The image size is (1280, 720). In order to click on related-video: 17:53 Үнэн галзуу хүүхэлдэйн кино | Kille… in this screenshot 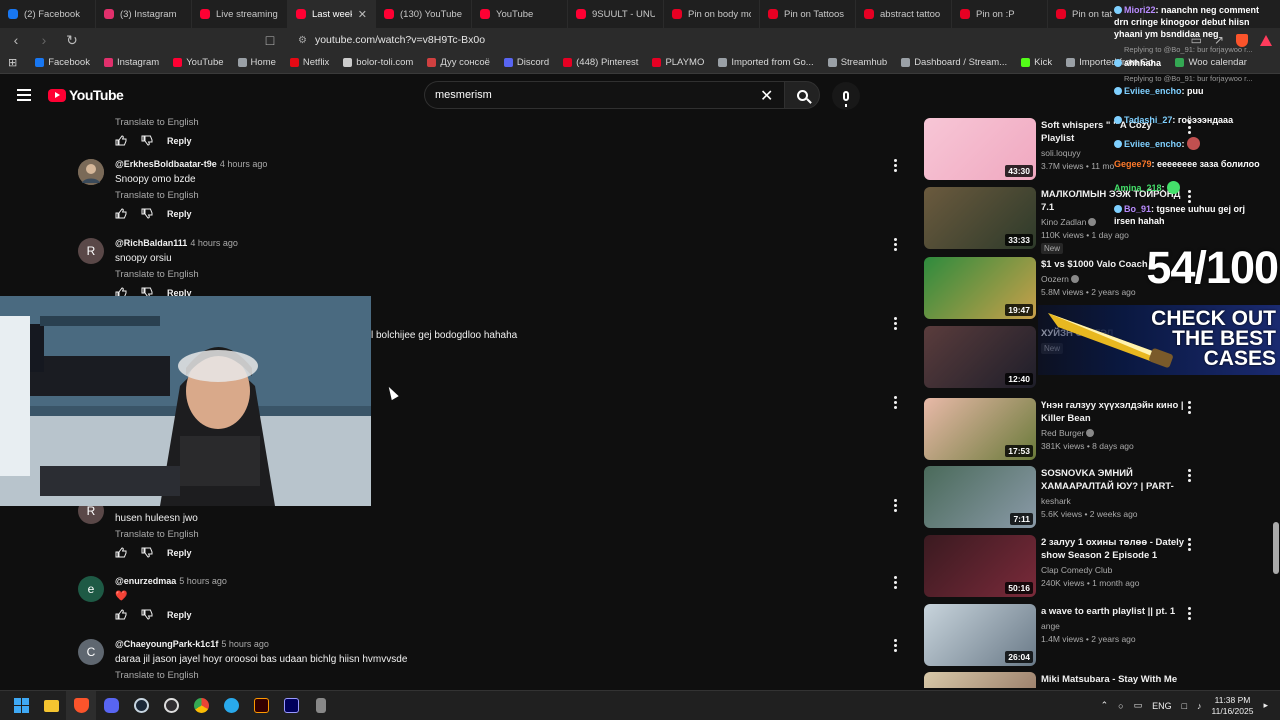, I will do `click(1099, 429)`.